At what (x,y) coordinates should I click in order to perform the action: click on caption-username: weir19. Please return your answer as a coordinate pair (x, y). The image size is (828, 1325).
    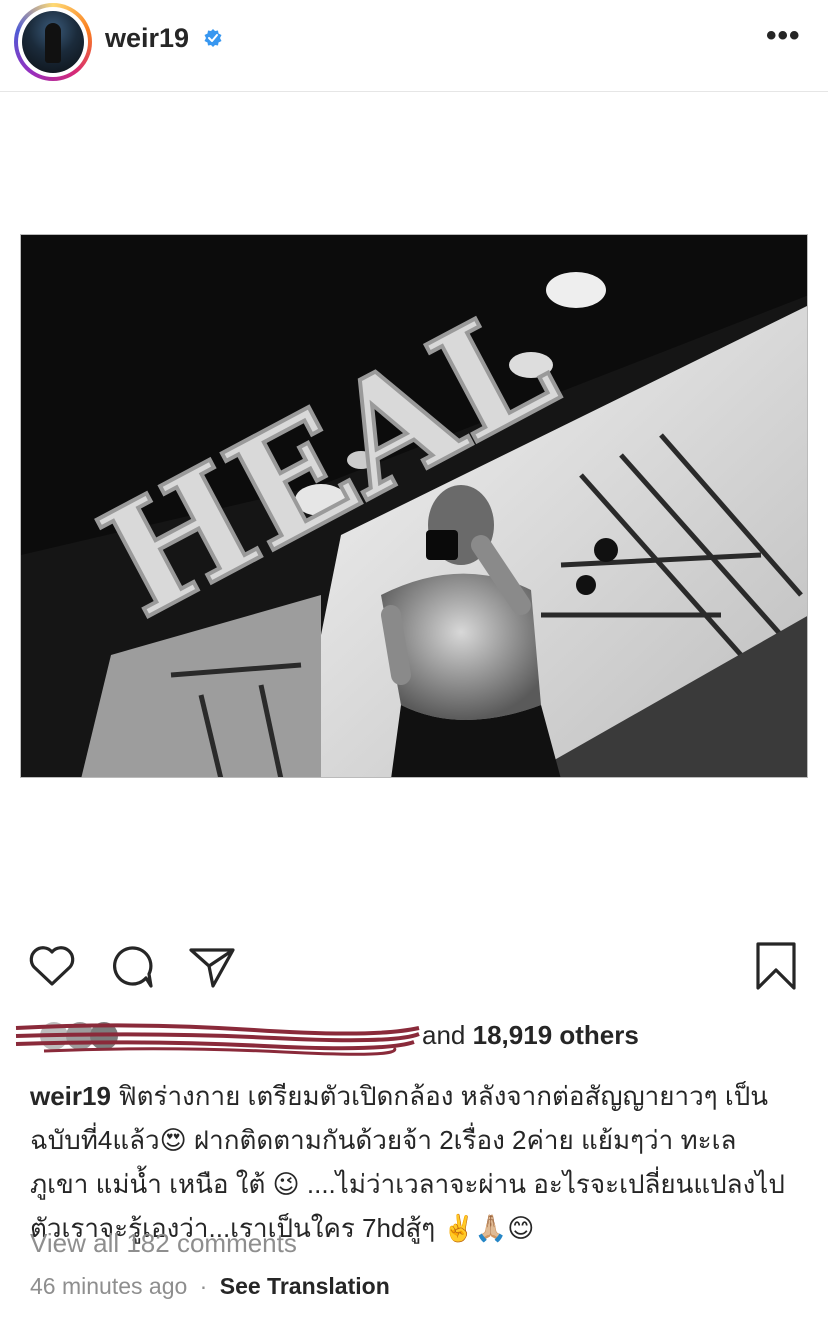
    Looking at the image, I should click on (70, 1096).